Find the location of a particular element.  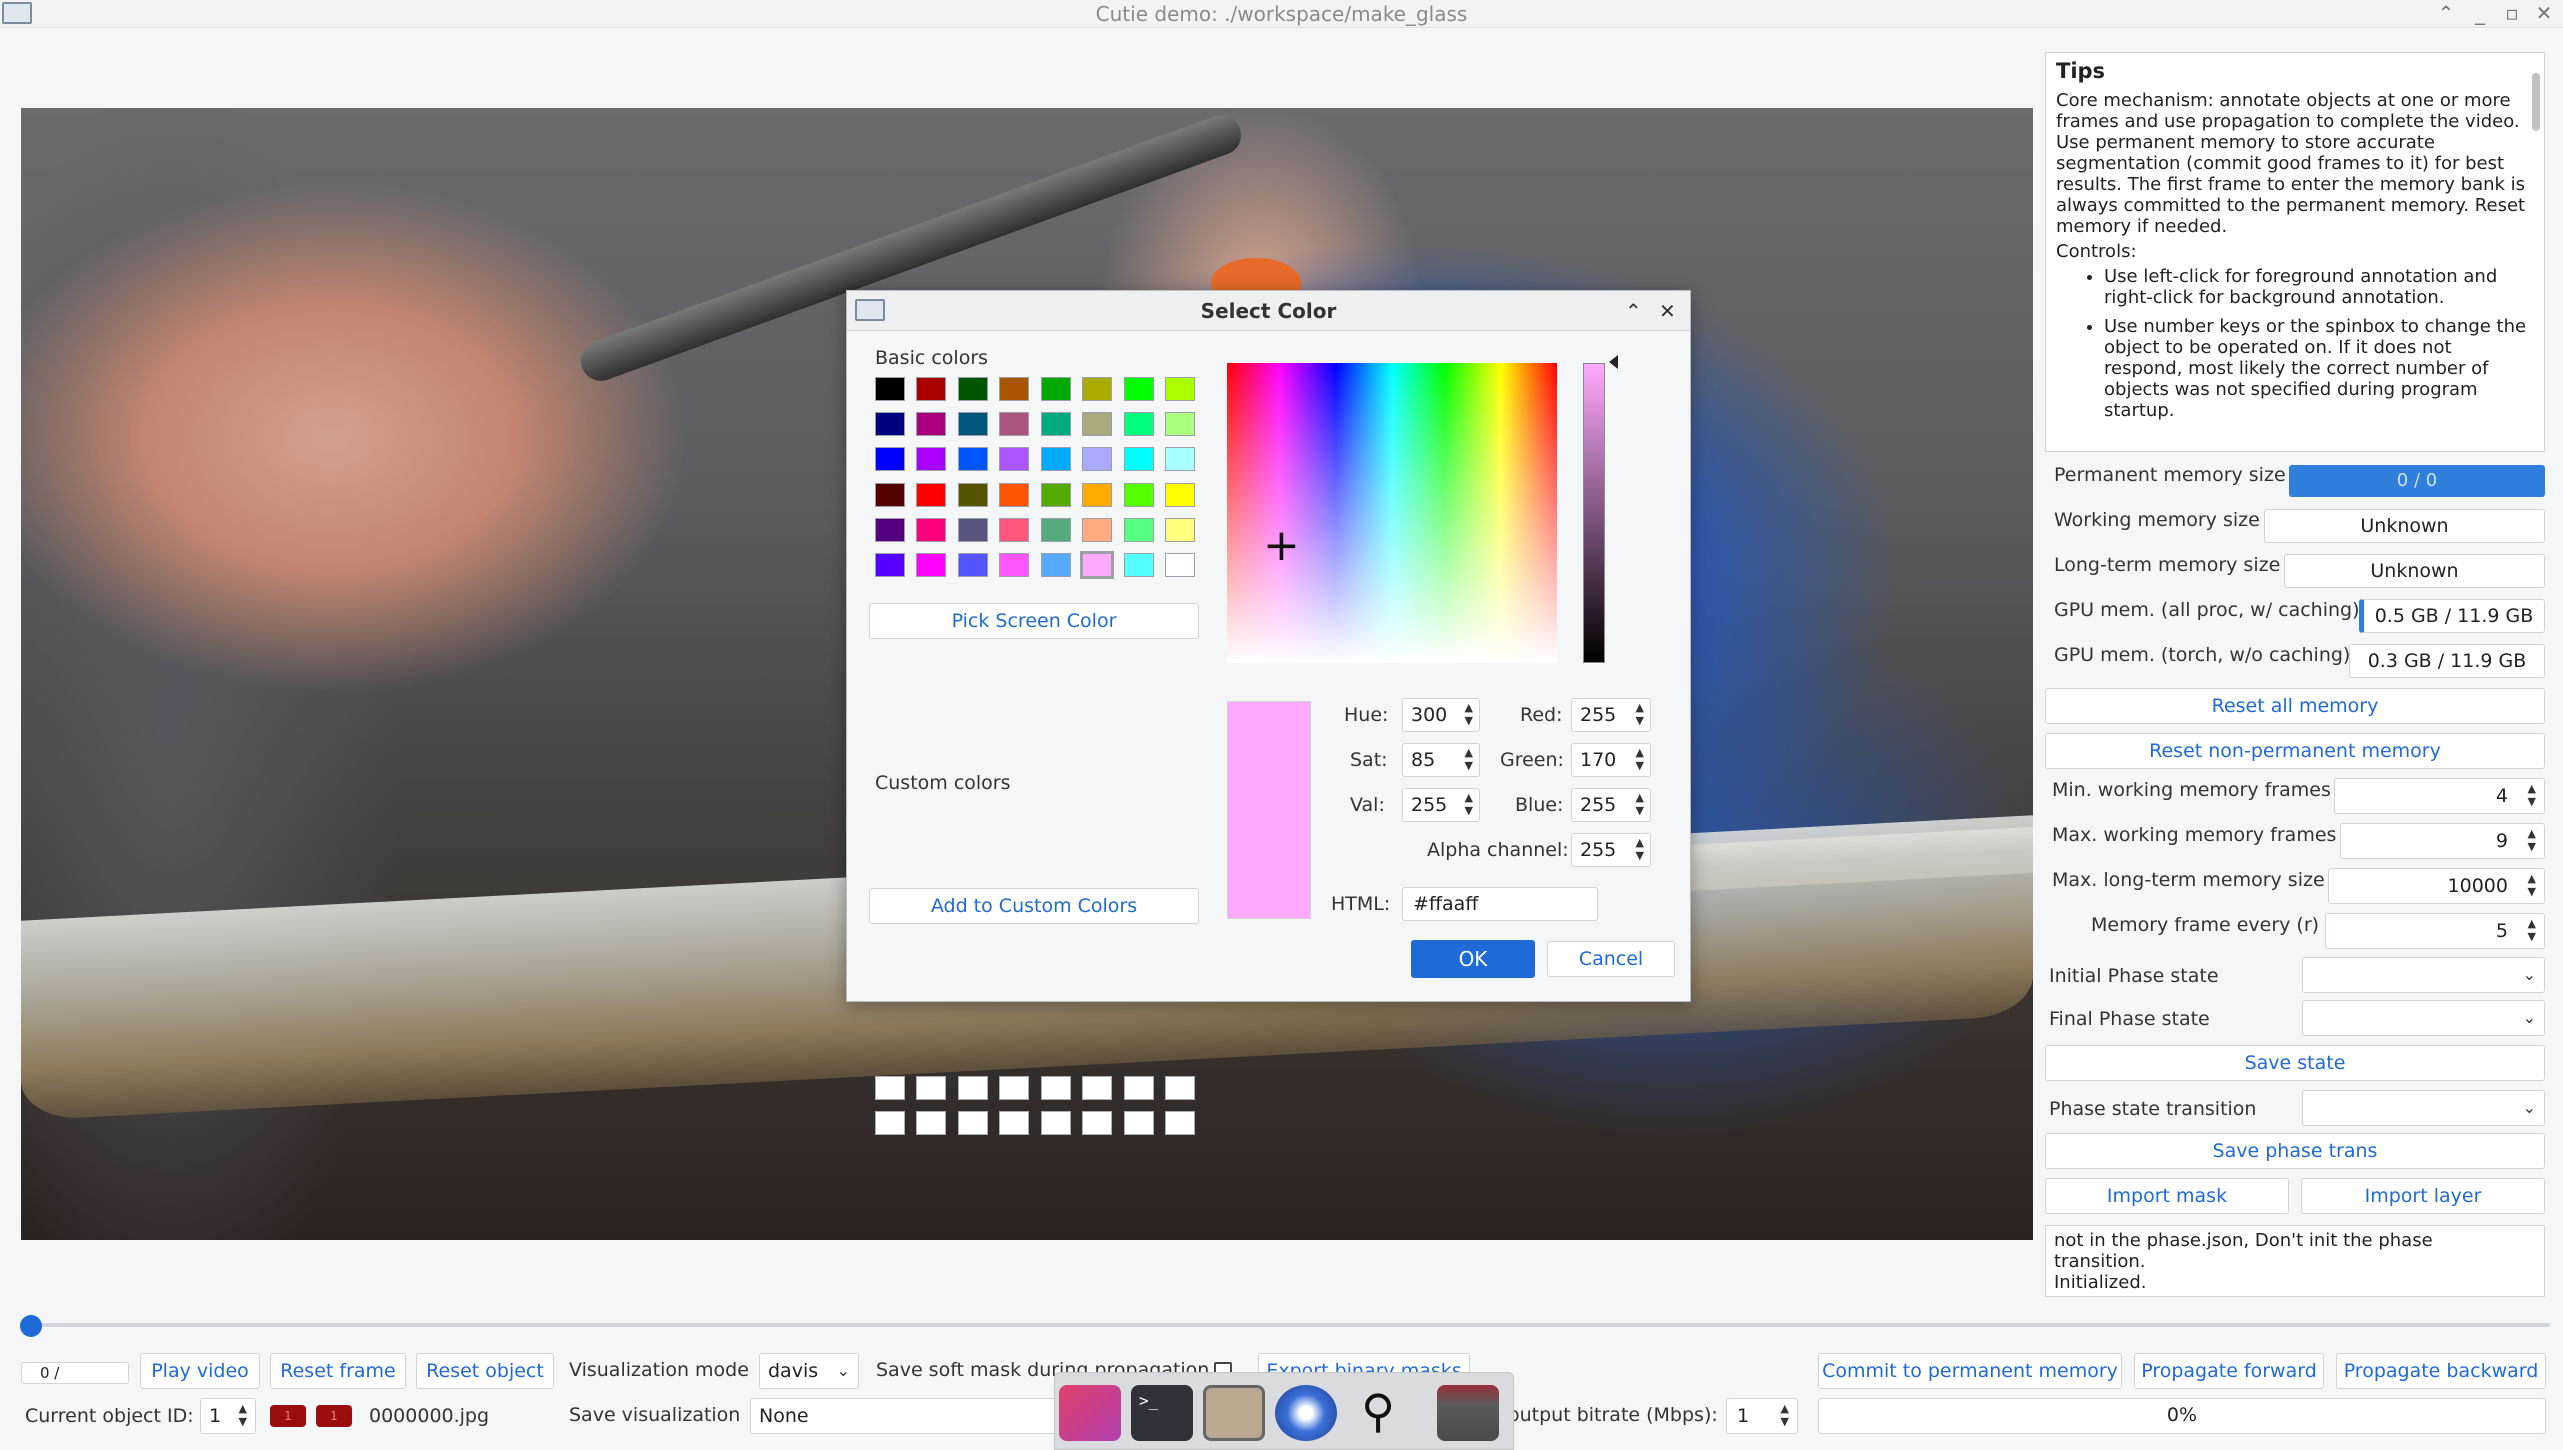

blue-spinbox: 255 ▲ ▼ is located at coordinates (1611, 805).